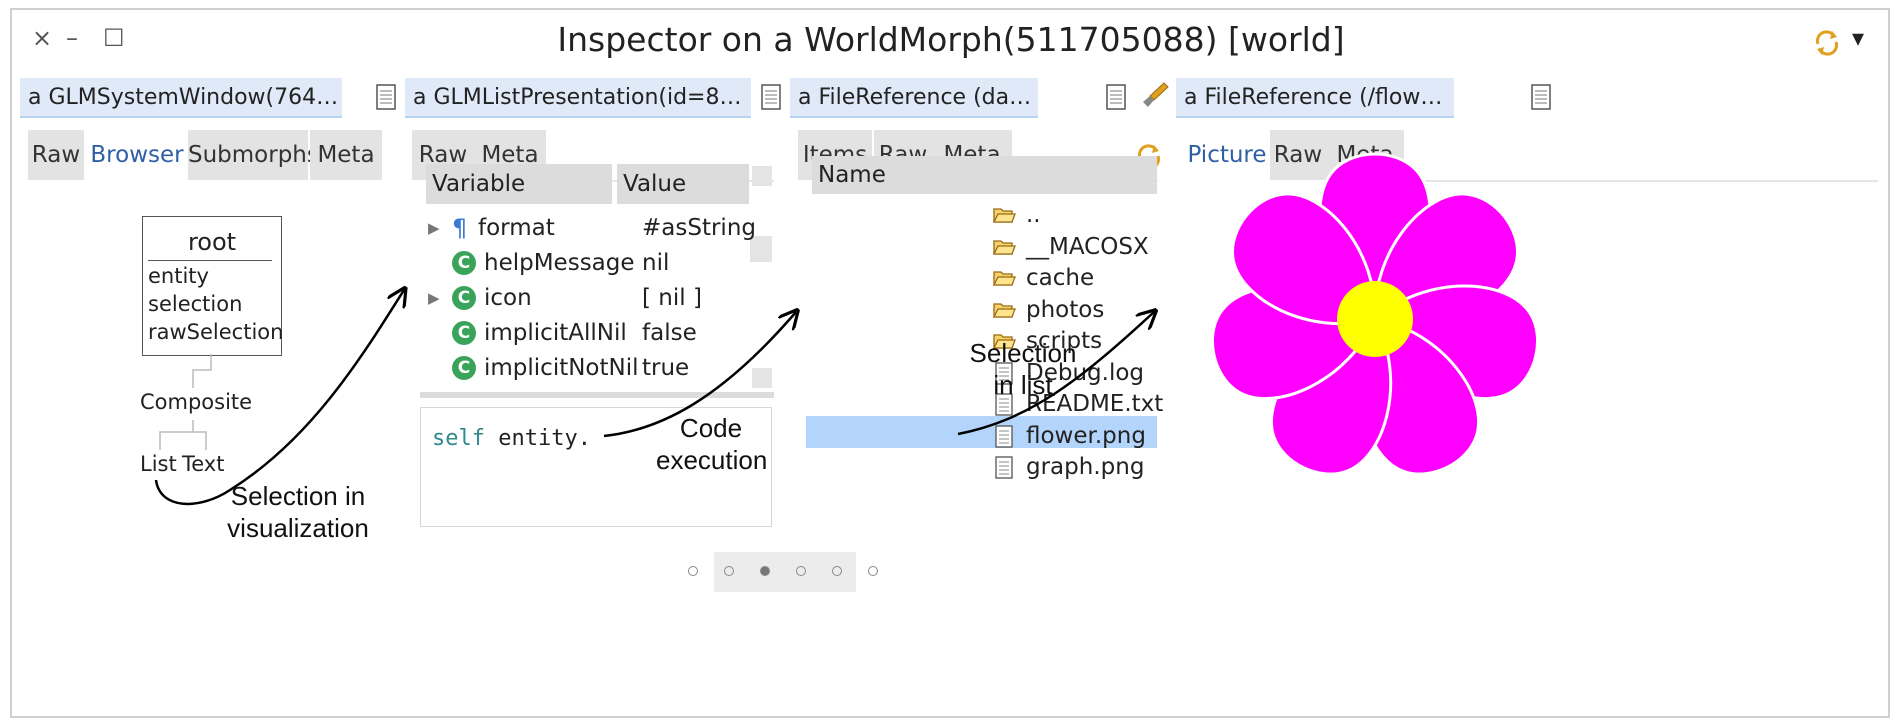  What do you see at coordinates (789, 573) in the screenshot?
I see `pager` at bounding box center [789, 573].